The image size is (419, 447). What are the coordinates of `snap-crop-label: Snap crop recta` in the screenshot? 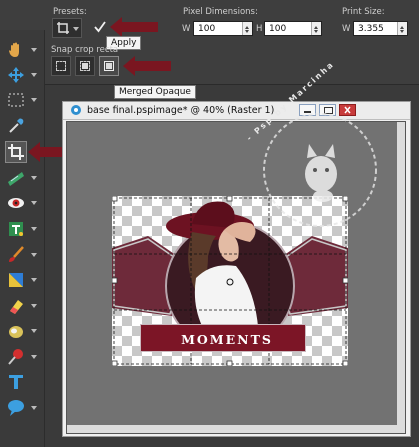 It's located at (85, 50).